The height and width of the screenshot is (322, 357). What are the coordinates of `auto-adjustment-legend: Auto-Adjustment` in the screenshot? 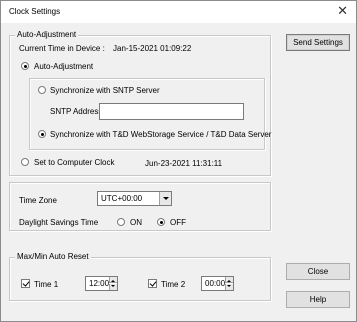 It's located at (47, 34).